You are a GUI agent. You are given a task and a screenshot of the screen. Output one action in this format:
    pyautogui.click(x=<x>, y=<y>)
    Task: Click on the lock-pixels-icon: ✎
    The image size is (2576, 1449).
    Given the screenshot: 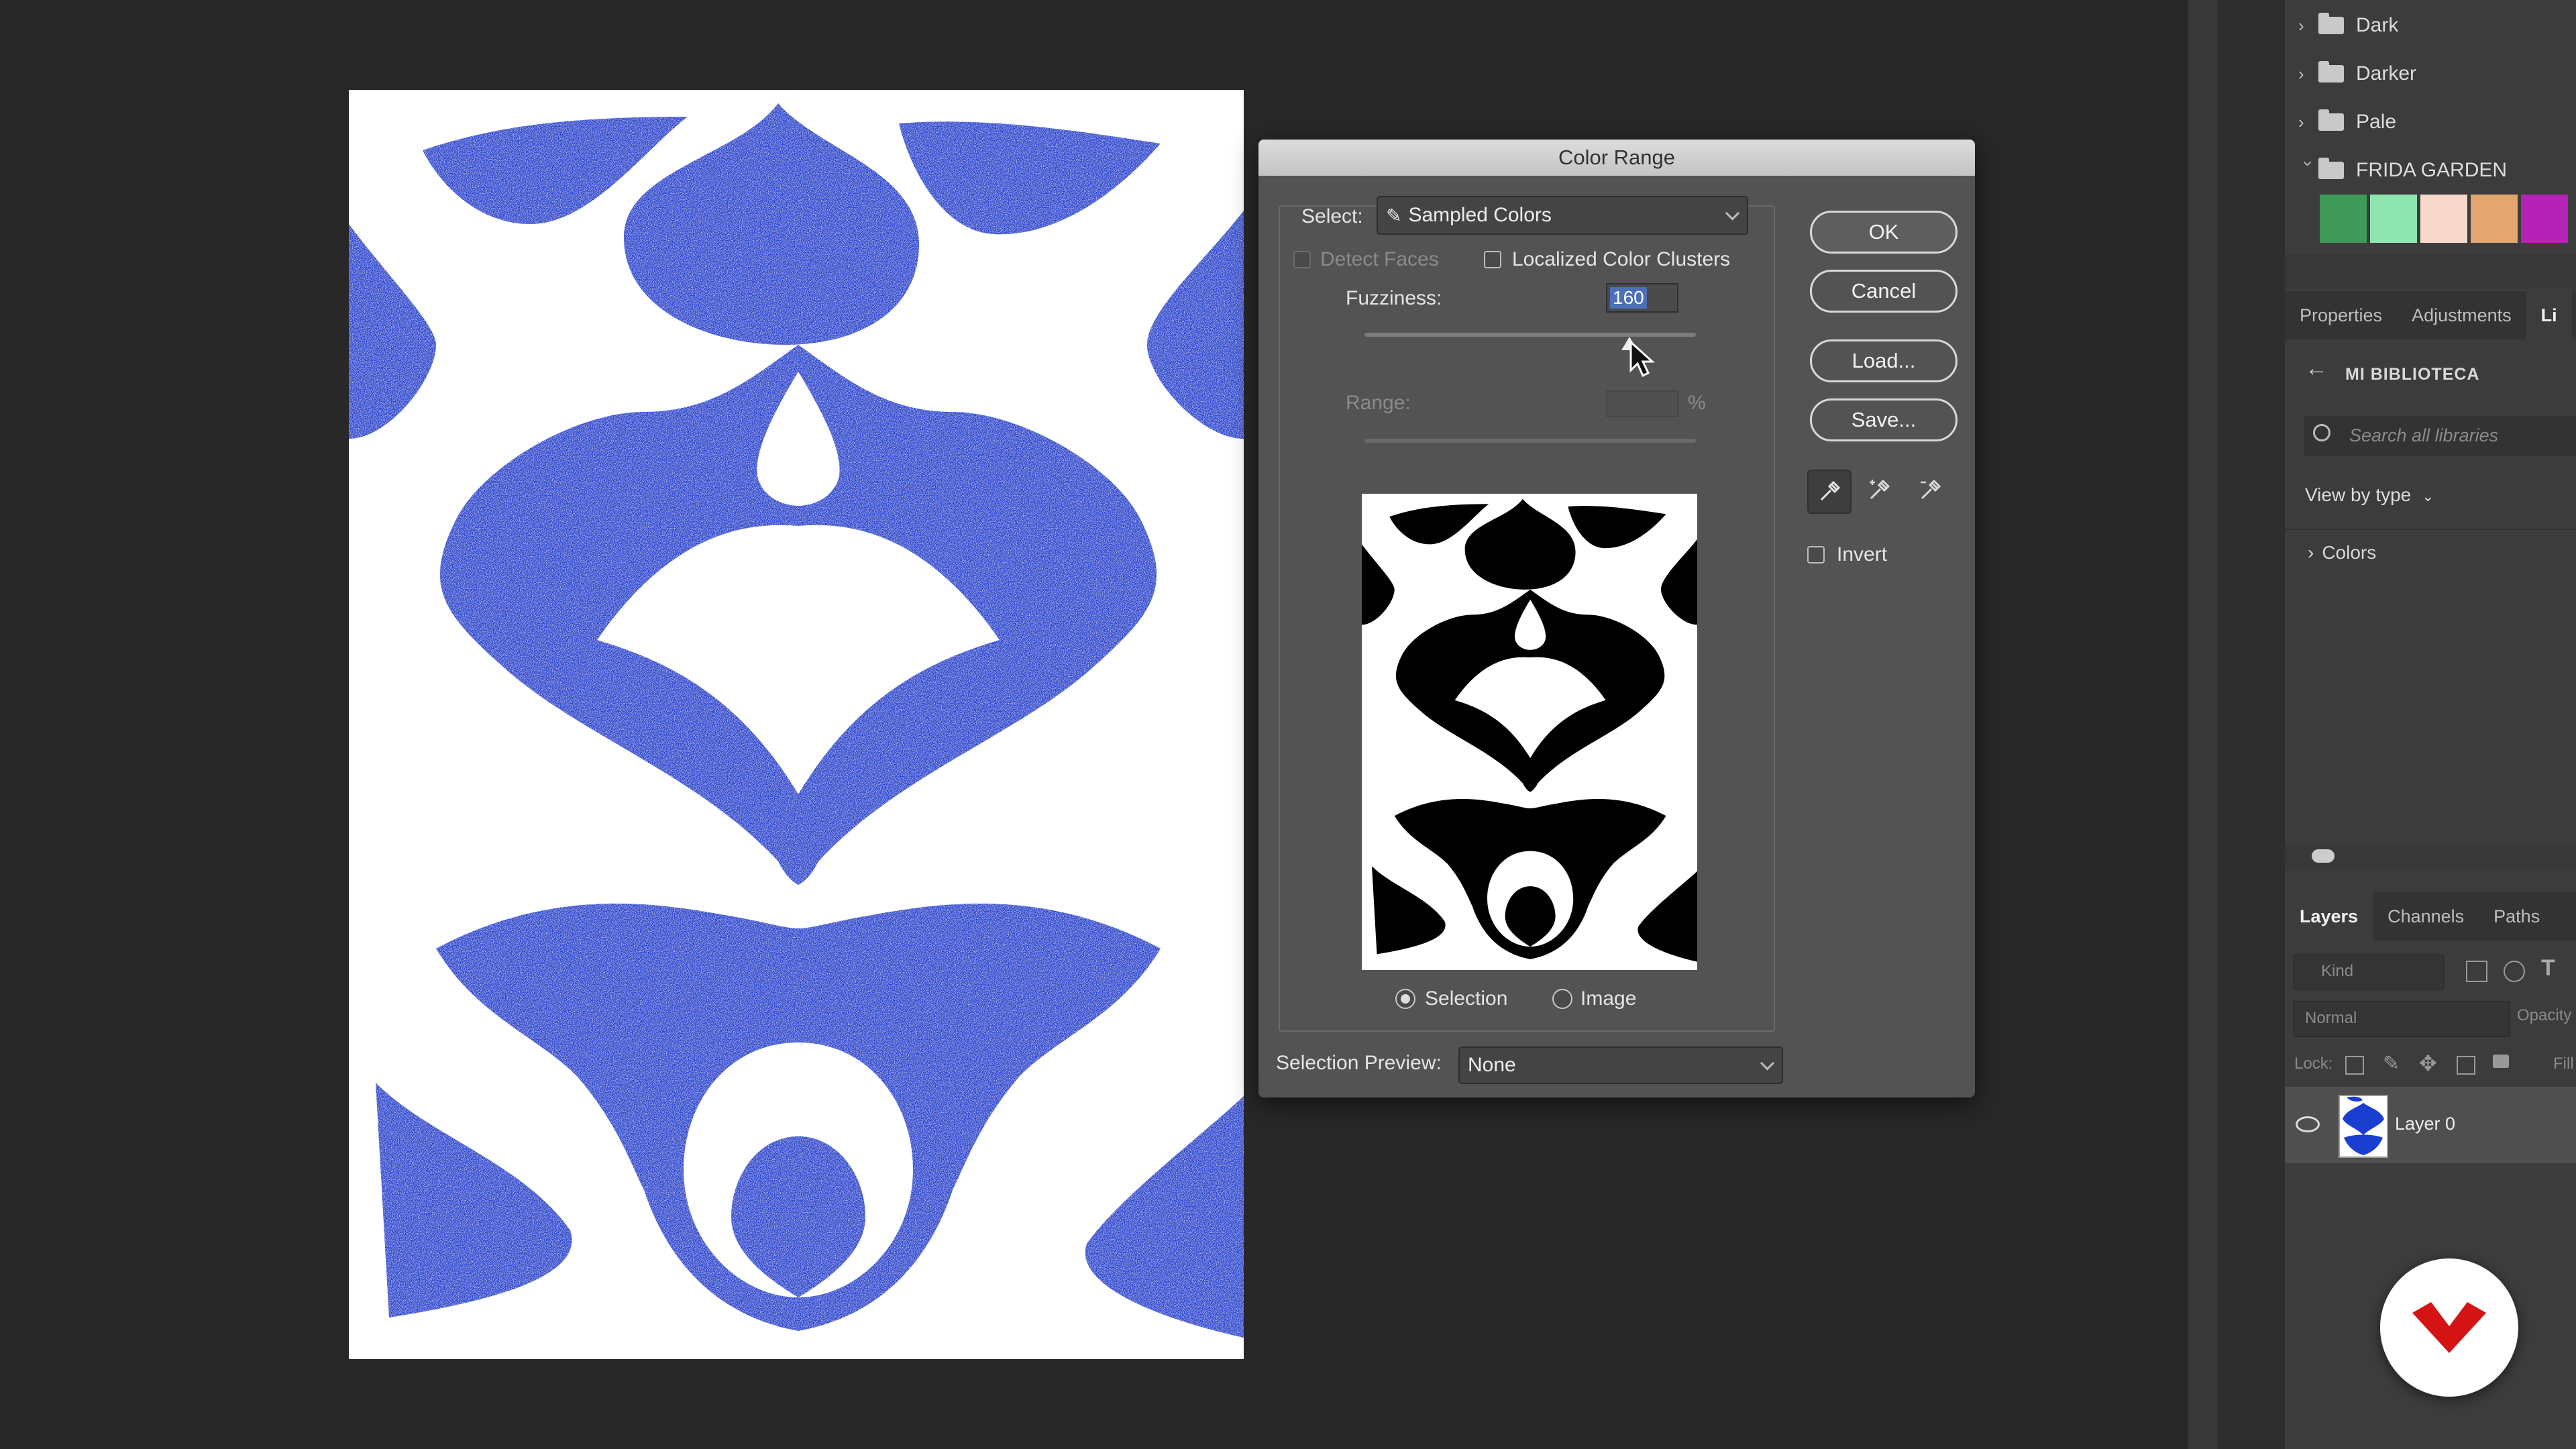 What is the action you would take?
    pyautogui.click(x=2391, y=1063)
    